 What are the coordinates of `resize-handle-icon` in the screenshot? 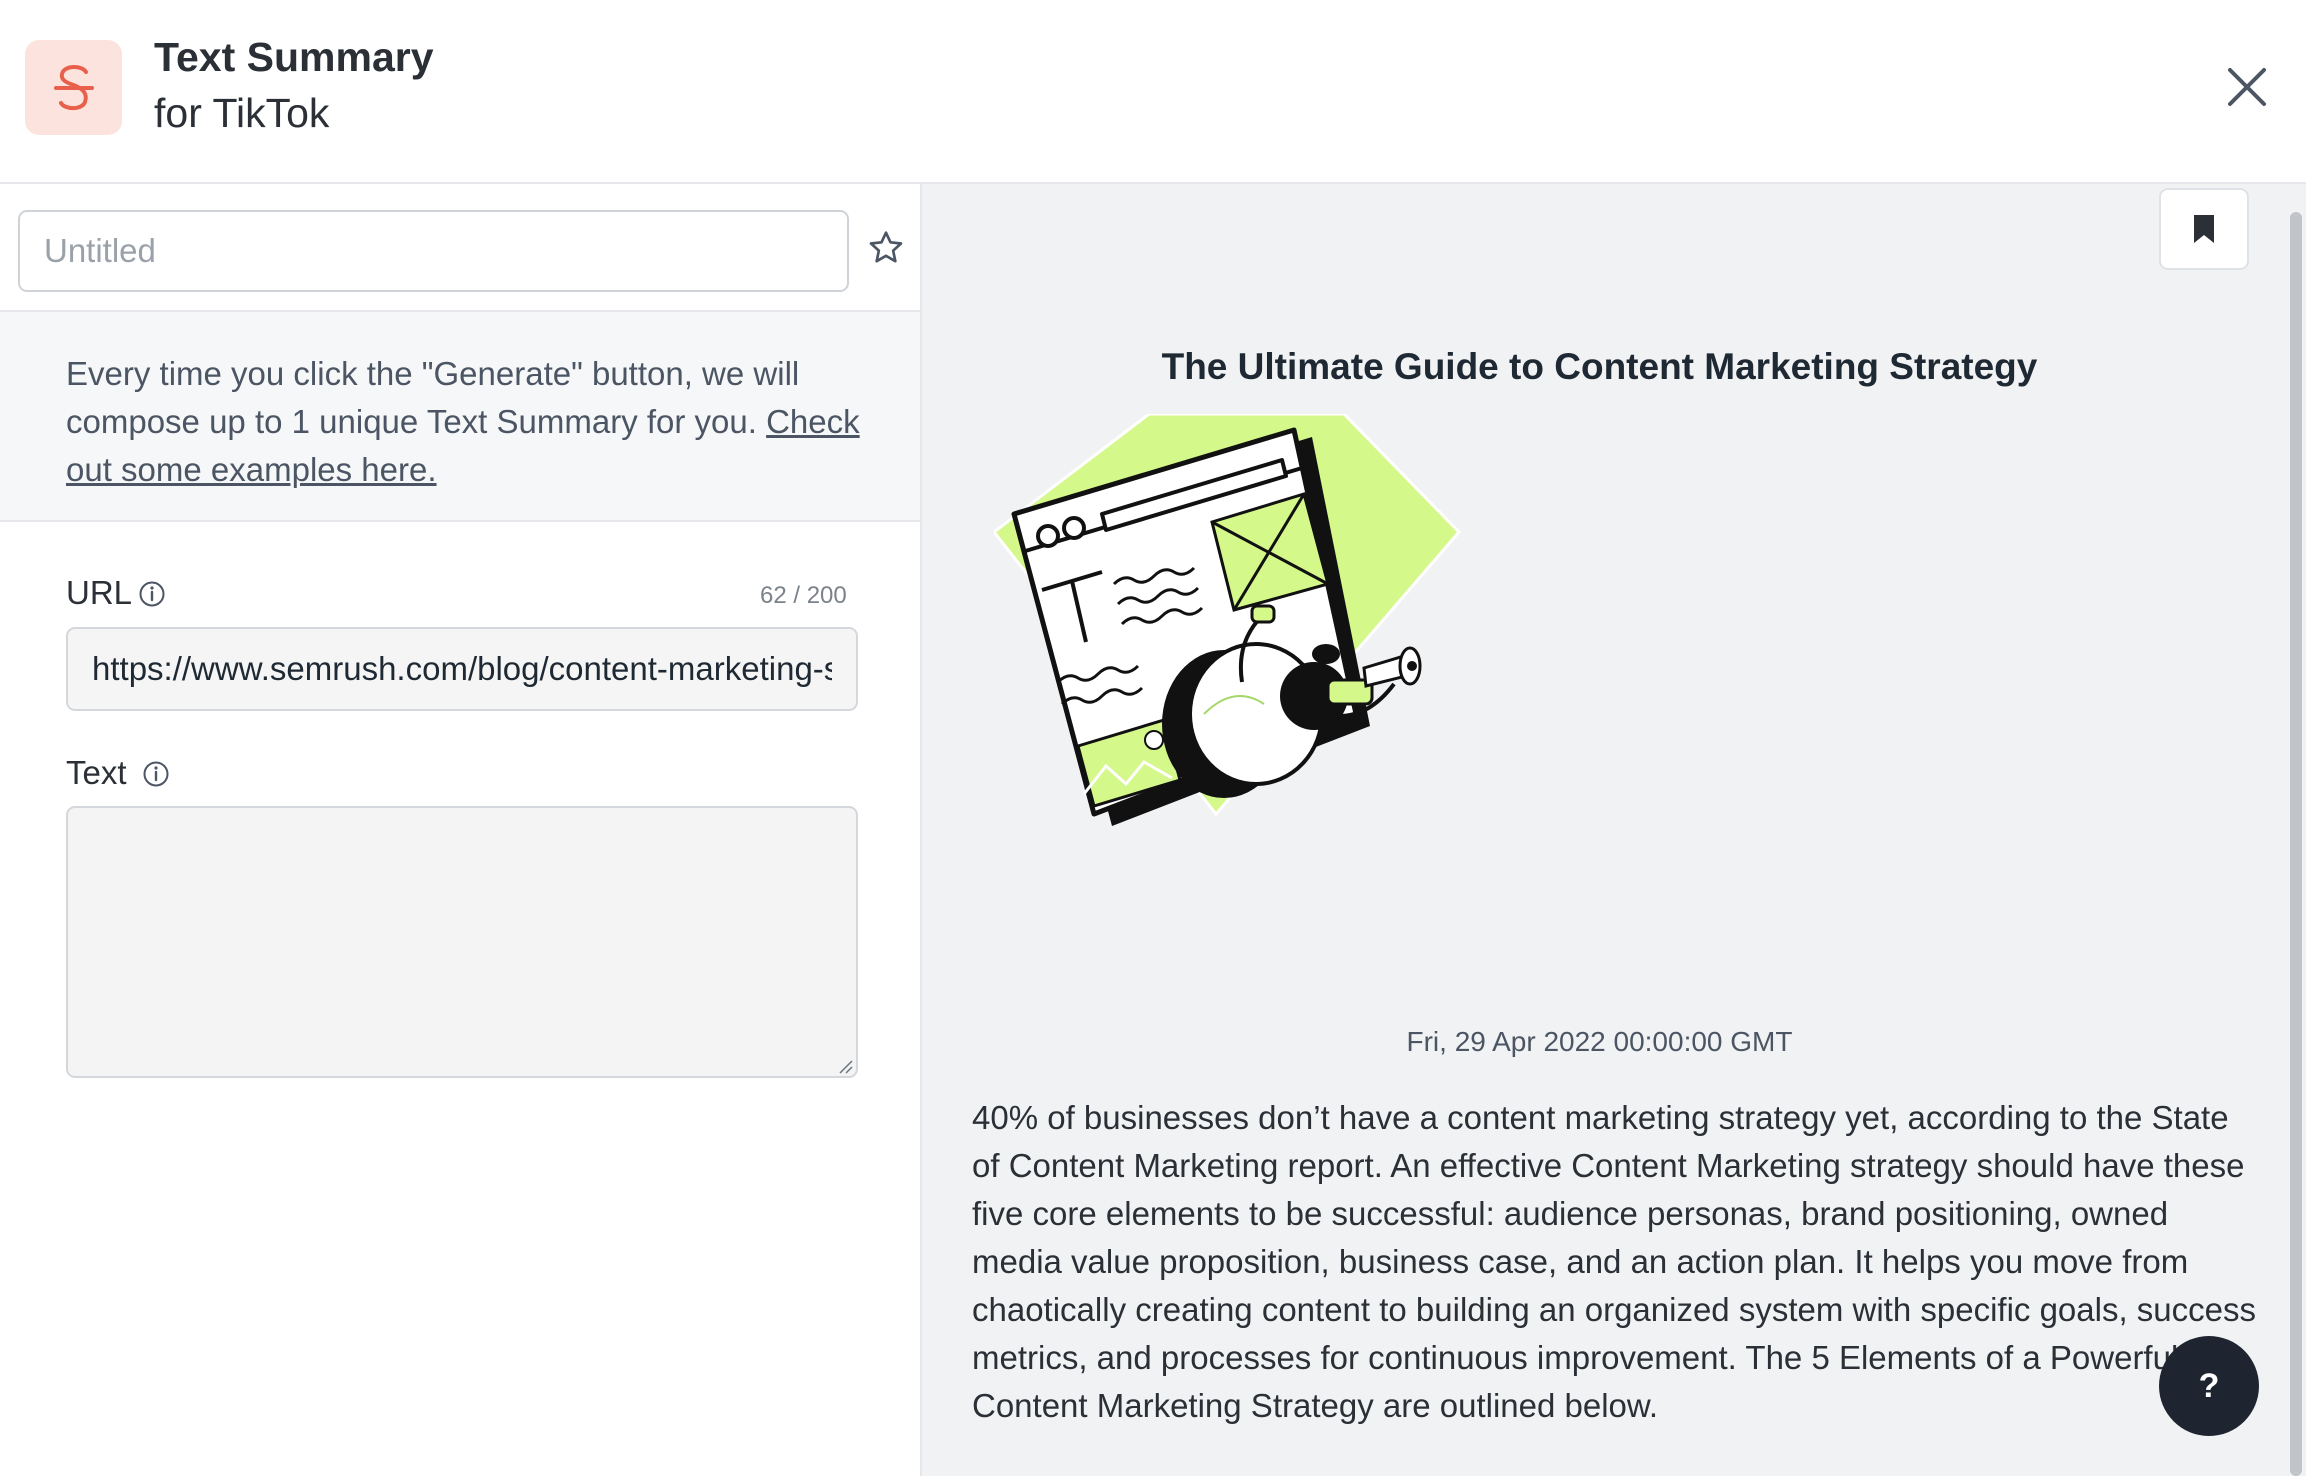 It's located at (846, 1067).